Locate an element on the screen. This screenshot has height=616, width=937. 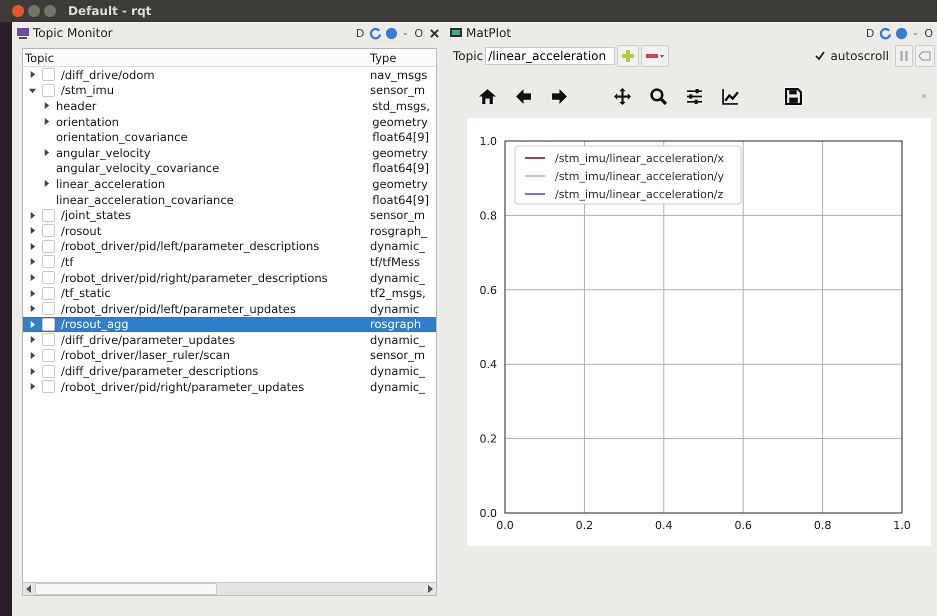
topic-row: /robot_driver/pid/left/parameter_updates dynamic is located at coordinates (229, 308).